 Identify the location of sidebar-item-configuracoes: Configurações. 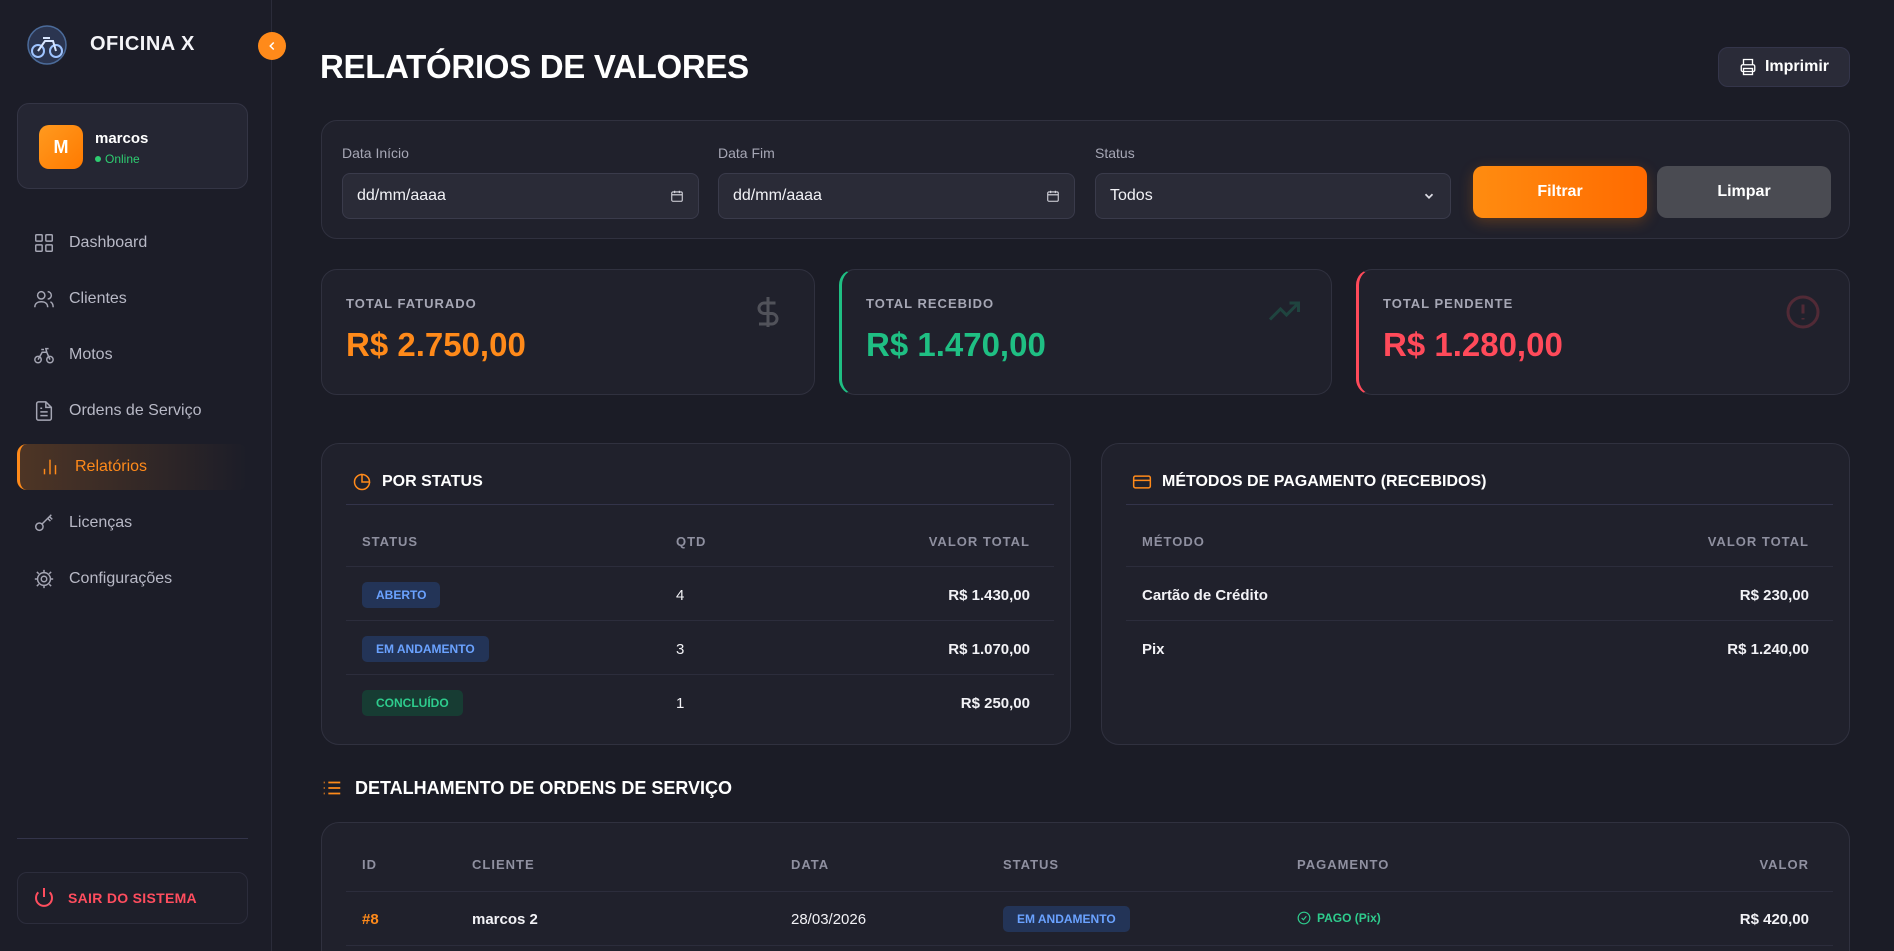
(132, 579).